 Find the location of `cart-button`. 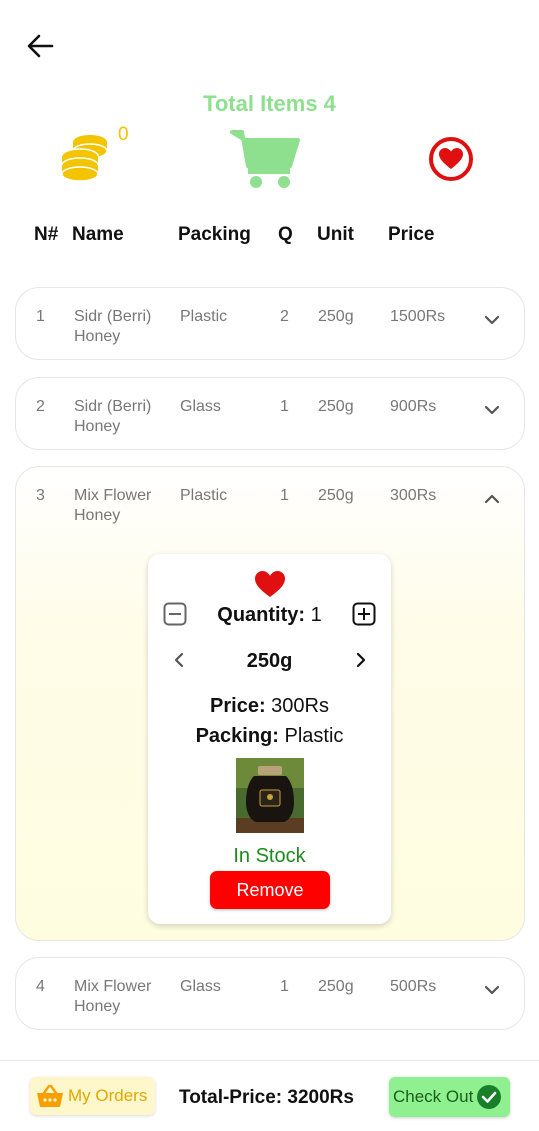

cart-button is located at coordinates (266, 160).